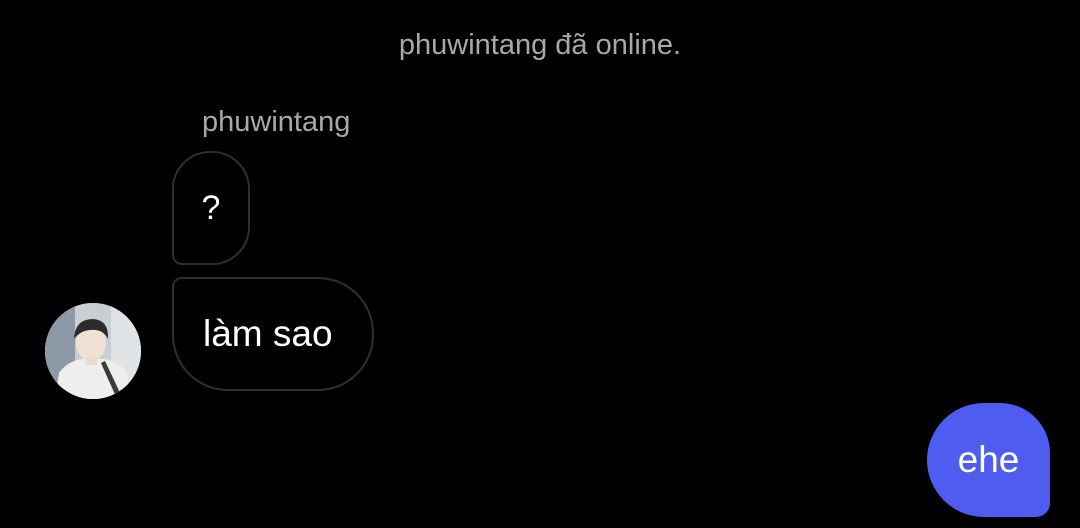 This screenshot has height=528, width=1080. I want to click on message-text: làm sao, so click(268, 333).